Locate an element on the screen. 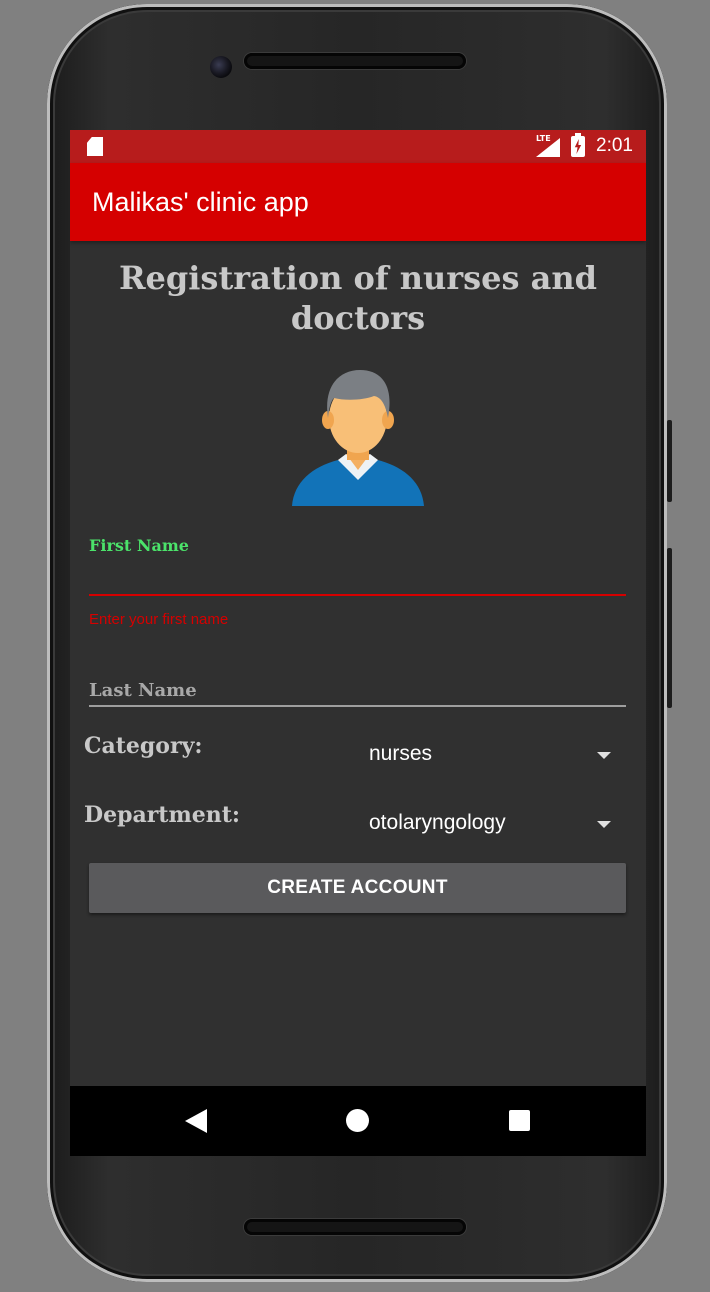 Image resolution: width=710 pixels, height=1292 pixels. department-value: otolaryngology is located at coordinates (437, 822).